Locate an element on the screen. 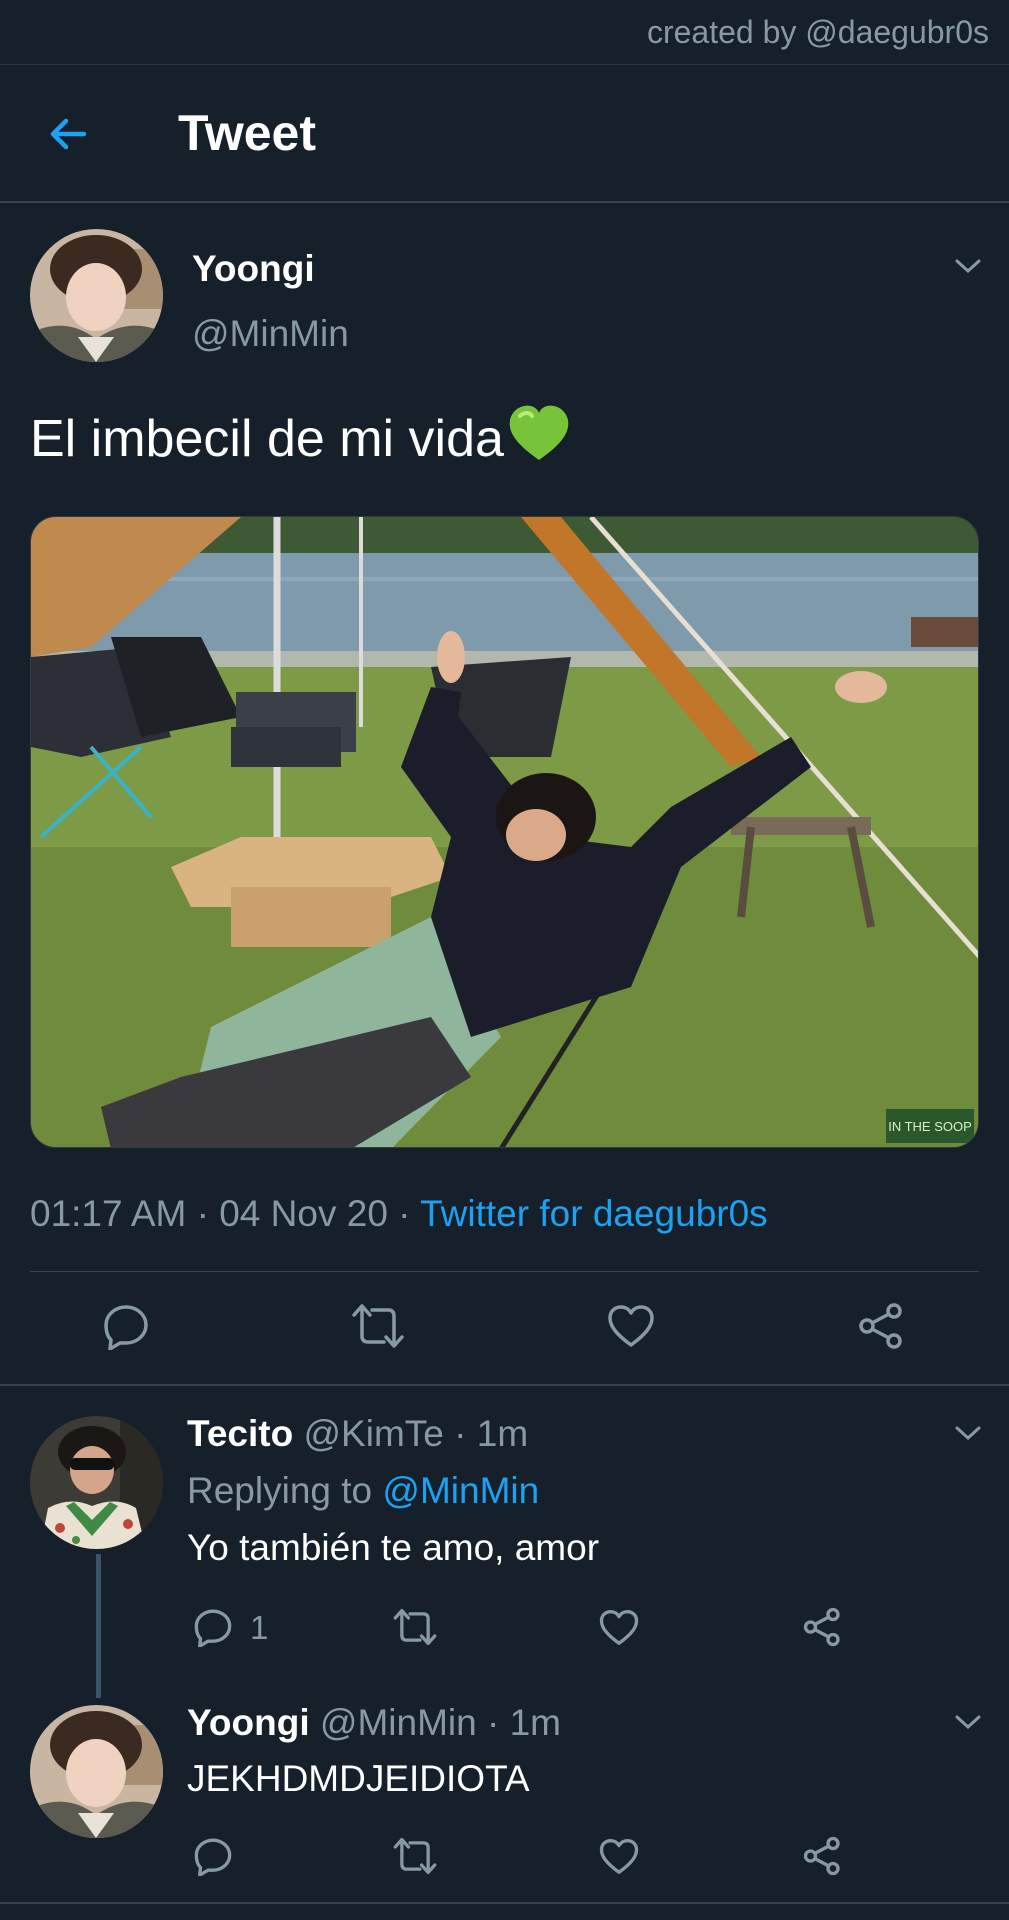  reply-text: JEKHDMDJEIDIOTA is located at coordinates (358, 1778).